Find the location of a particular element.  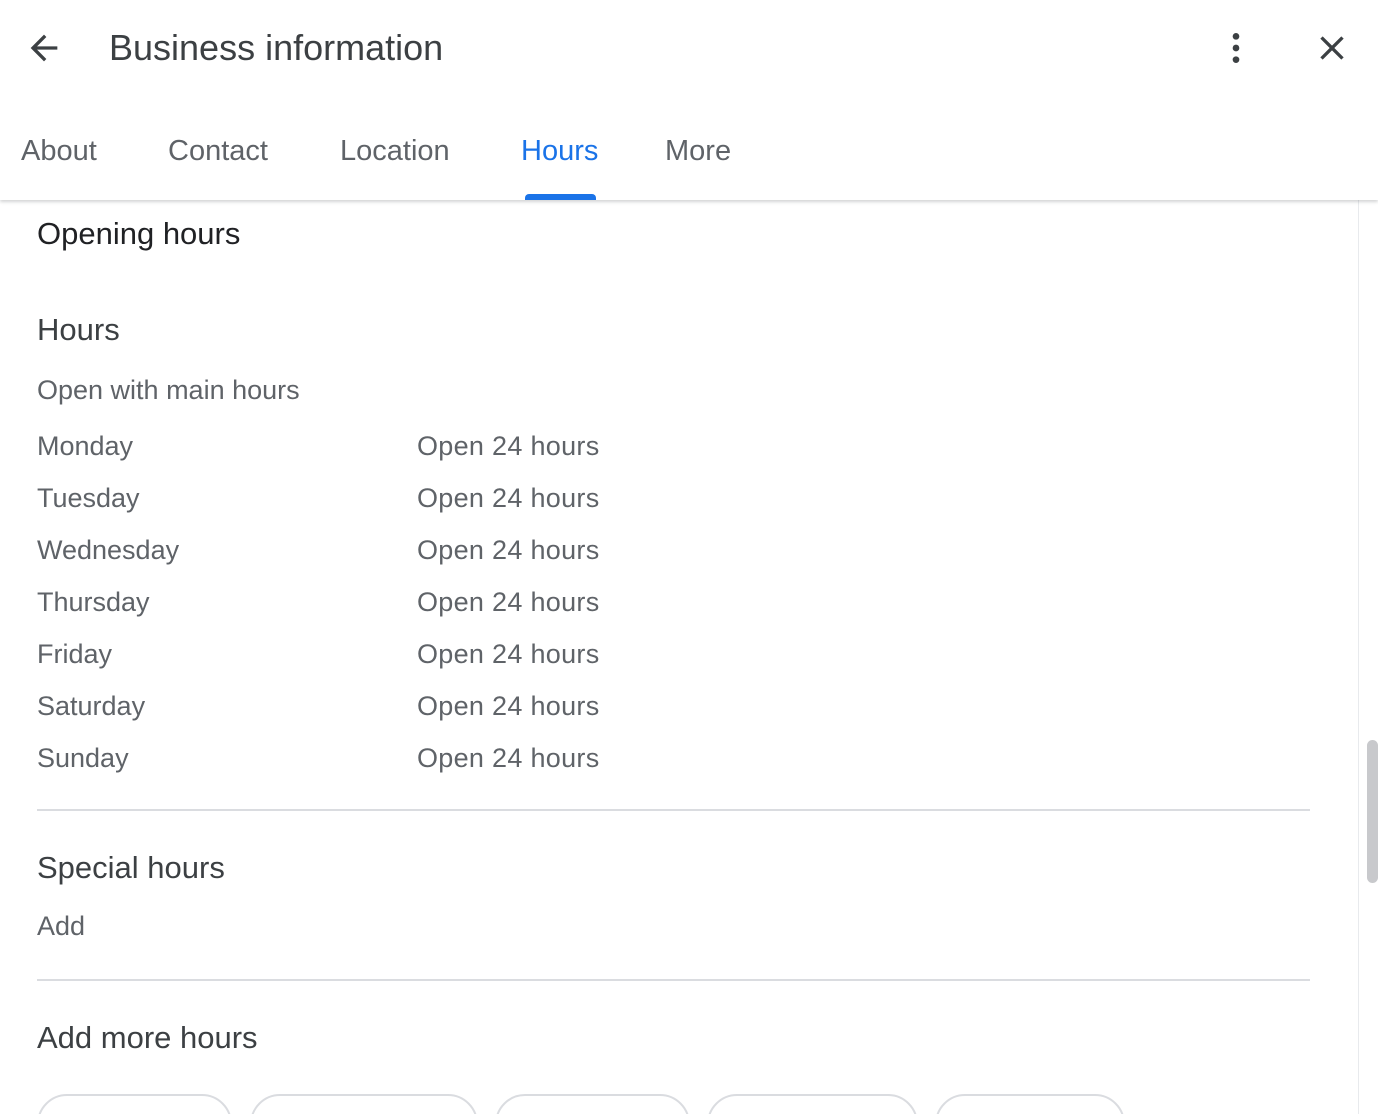

hours-row-thursday: Thursday Open 24 hours is located at coordinates (387, 608).